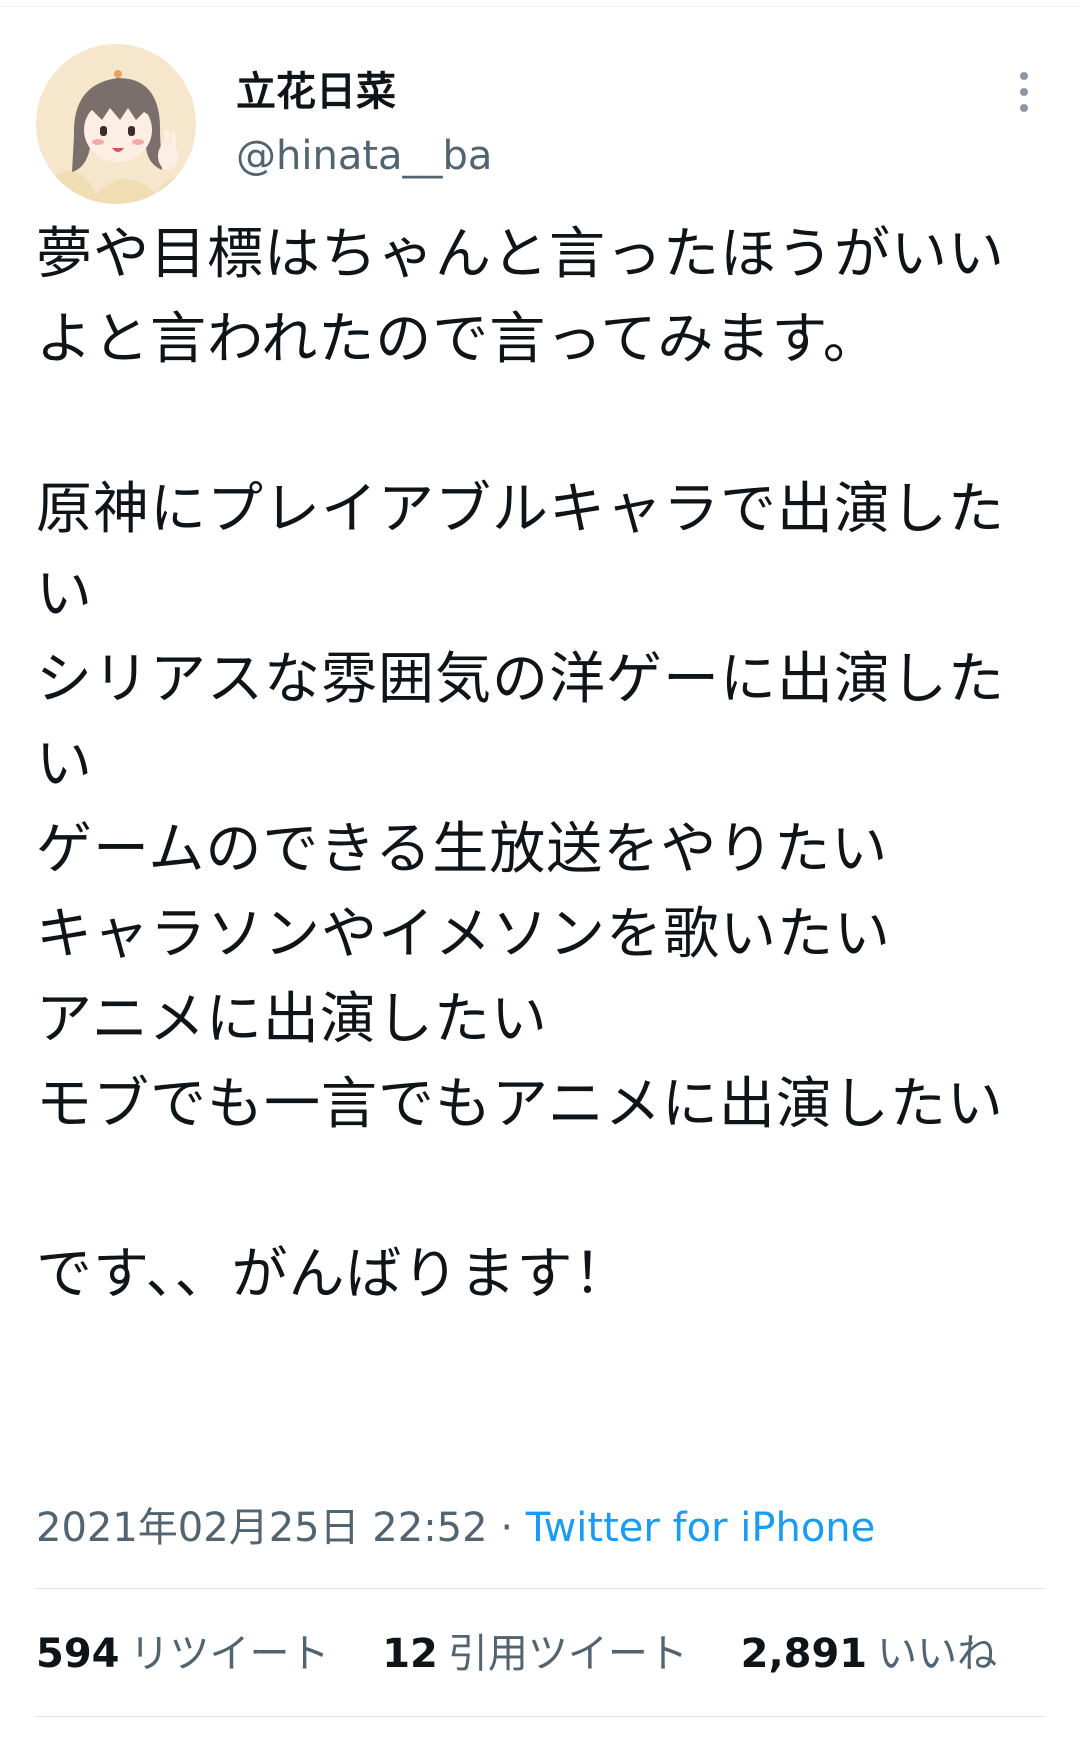 The width and height of the screenshot is (1080, 1738). What do you see at coordinates (1024, 76) in the screenshot?
I see `more-vertical-icon` at bounding box center [1024, 76].